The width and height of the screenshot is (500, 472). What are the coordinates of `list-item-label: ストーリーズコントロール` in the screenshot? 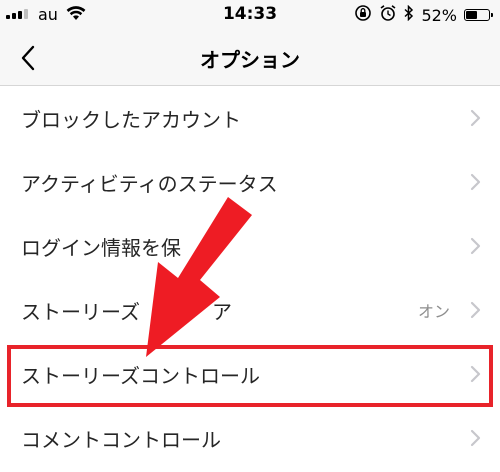 It's located at (140, 375).